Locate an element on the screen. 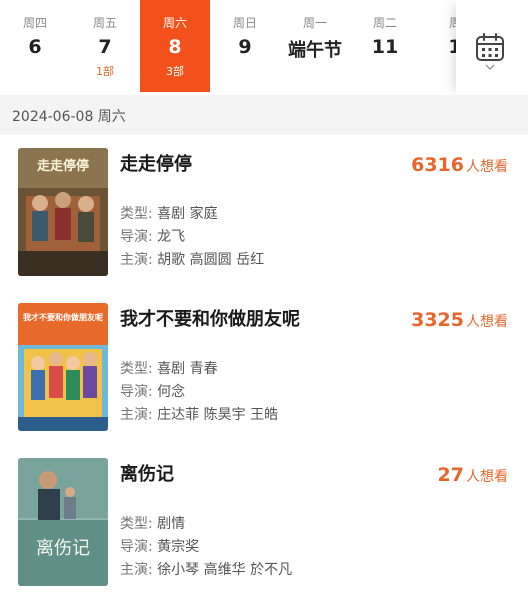  date-tab-sat-8-selected: 周六 8 3部 is located at coordinates (175, 46).